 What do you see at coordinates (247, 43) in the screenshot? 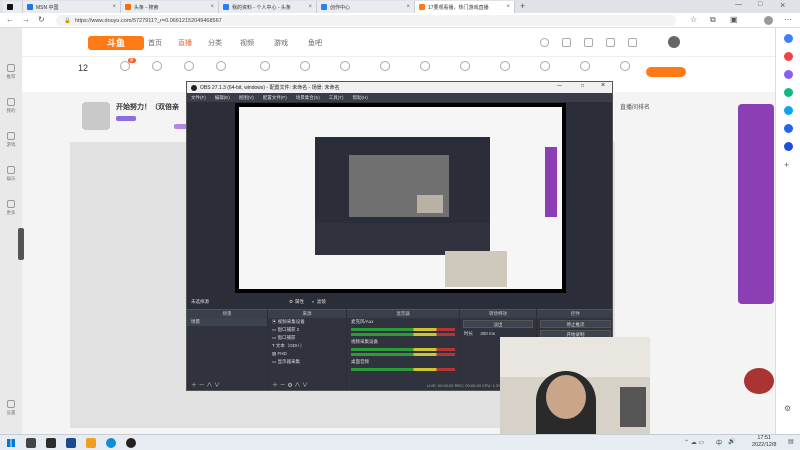
I see `nav-video: 视频` at bounding box center [247, 43].